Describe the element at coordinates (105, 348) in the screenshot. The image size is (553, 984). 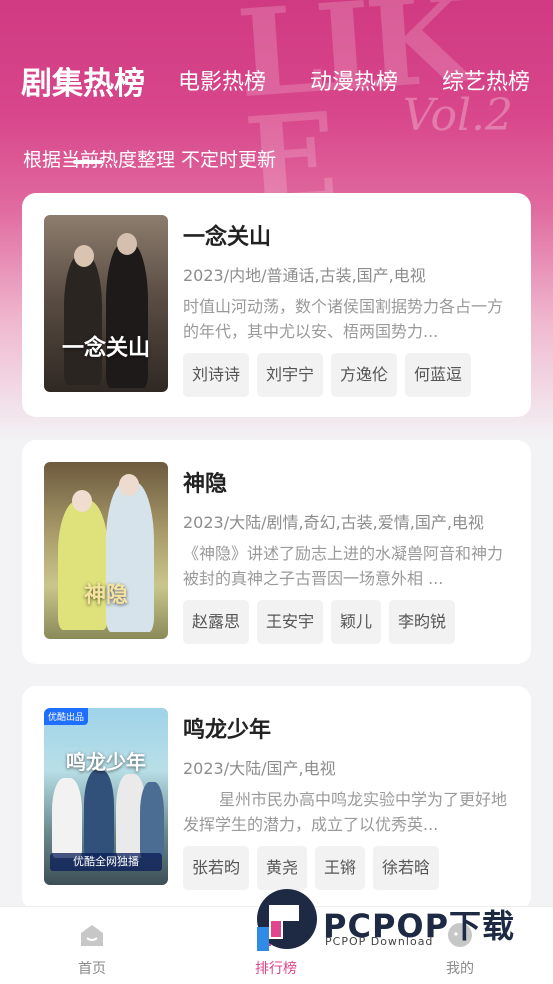
I see `poster-title: 一念关山` at that location.